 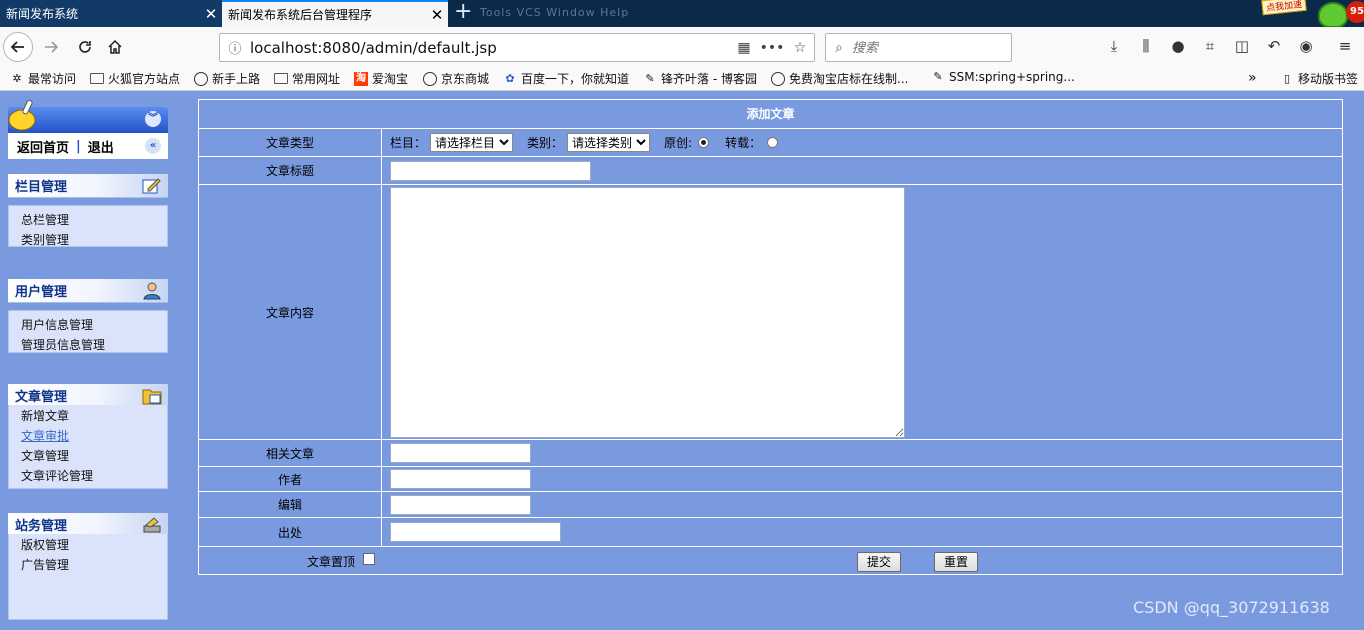 I want to click on background-window-text: Tools VCS Window Help, so click(x=555, y=12).